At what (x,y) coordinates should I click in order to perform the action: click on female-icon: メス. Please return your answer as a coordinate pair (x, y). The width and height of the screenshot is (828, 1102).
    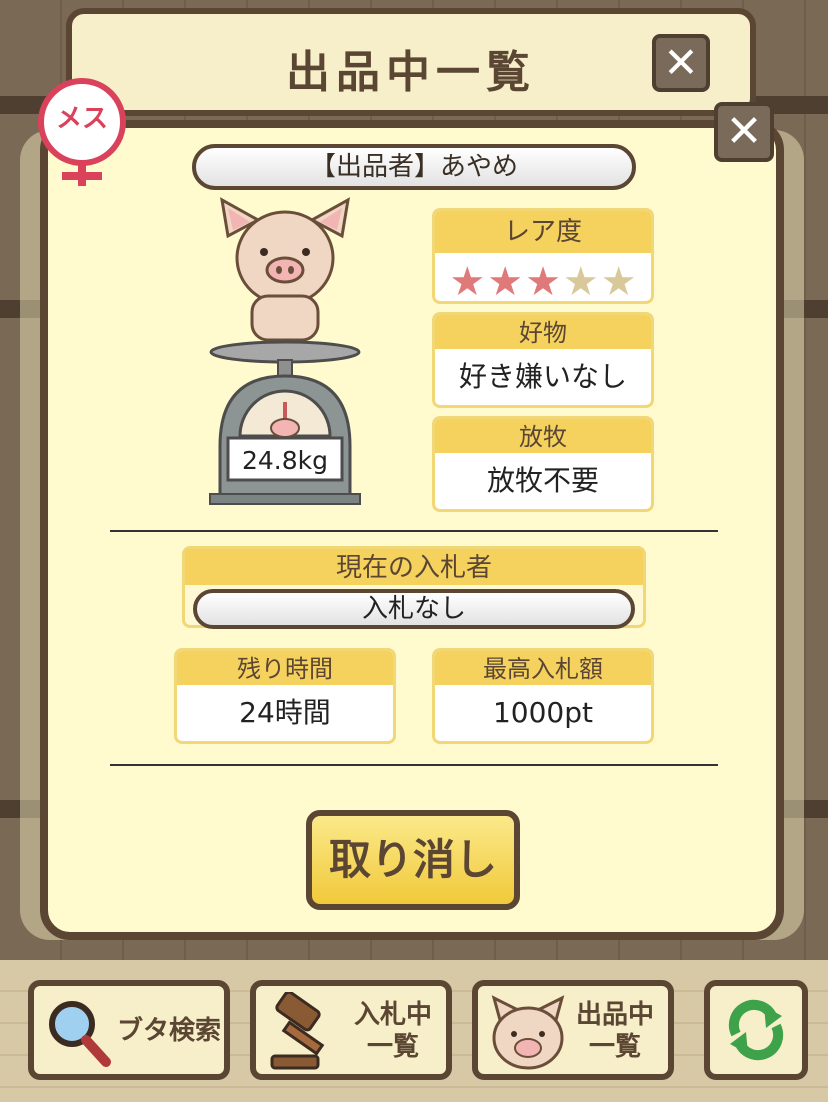
    Looking at the image, I should click on (84, 133).